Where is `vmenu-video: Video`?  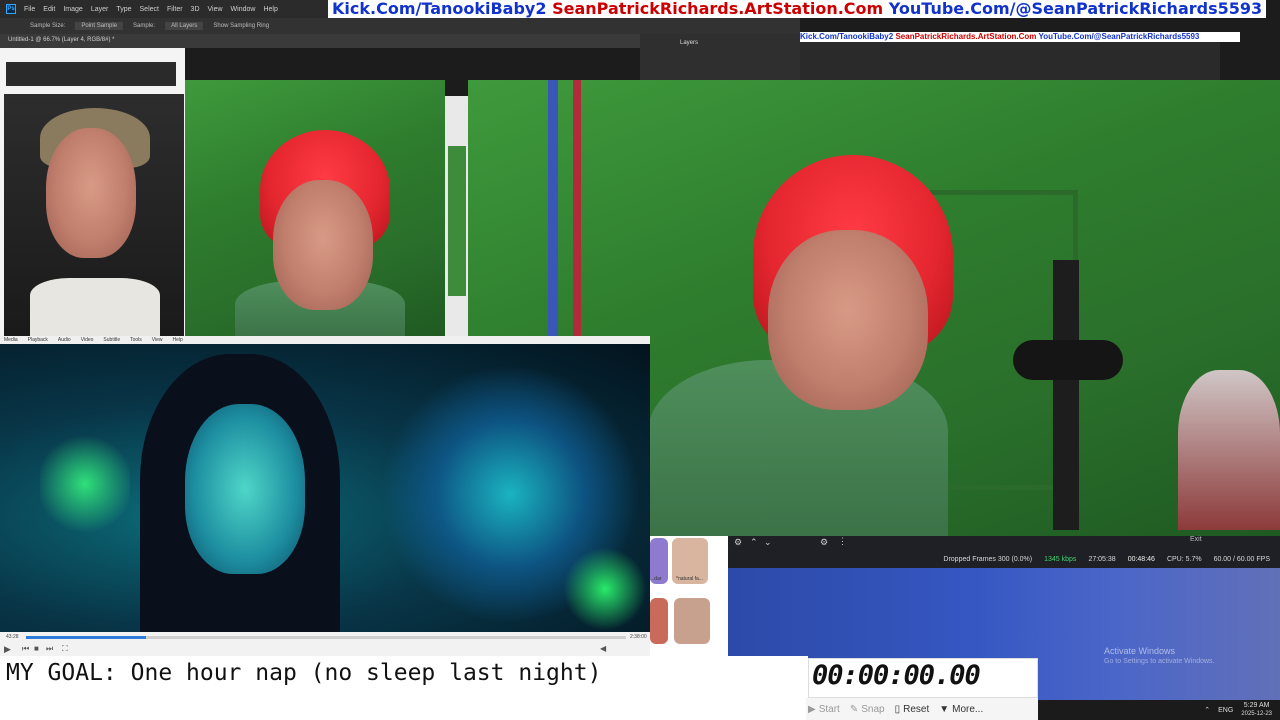 vmenu-video: Video is located at coordinates (87, 340).